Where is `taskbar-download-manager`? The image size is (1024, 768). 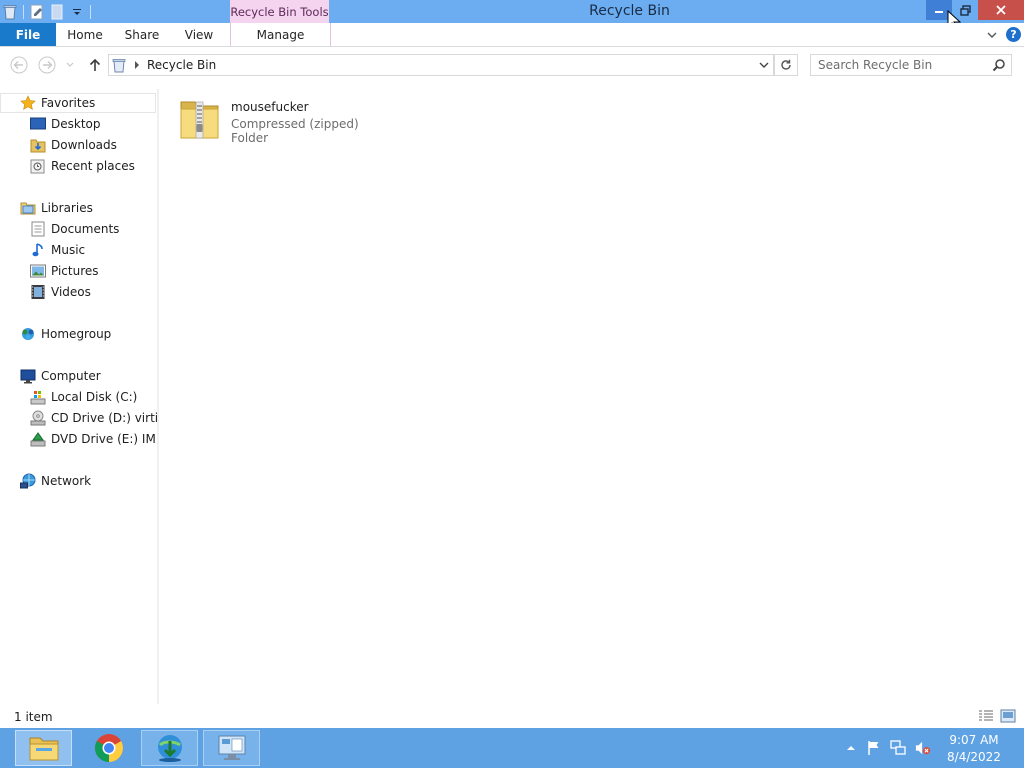 taskbar-download-manager is located at coordinates (169, 748).